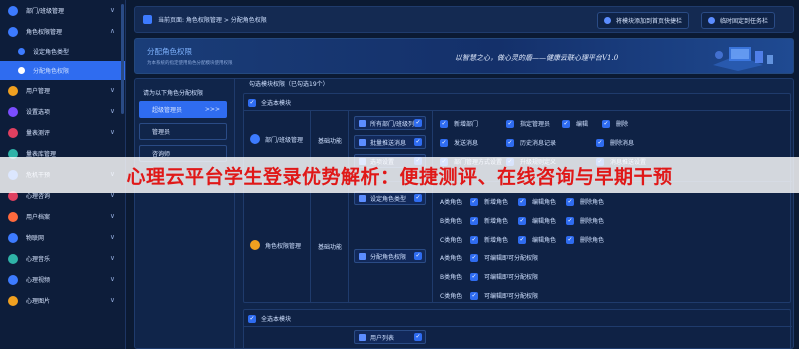  I want to click on l2-user-list: 用户列表 ✓, so click(390, 337).